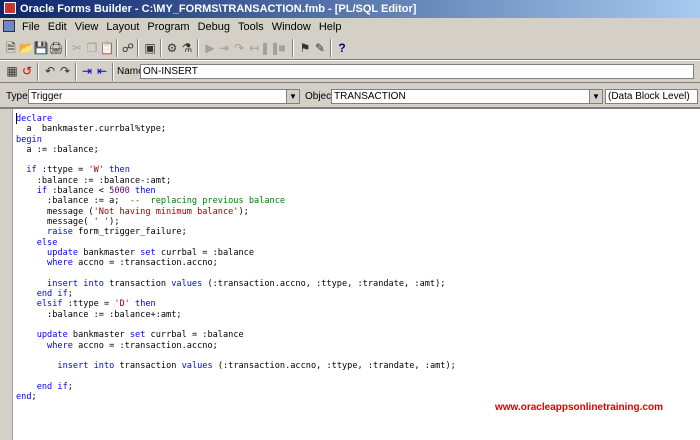 This screenshot has width=700, height=440. What do you see at coordinates (150, 48) in the screenshot?
I see `run-form-icon: ▣` at bounding box center [150, 48].